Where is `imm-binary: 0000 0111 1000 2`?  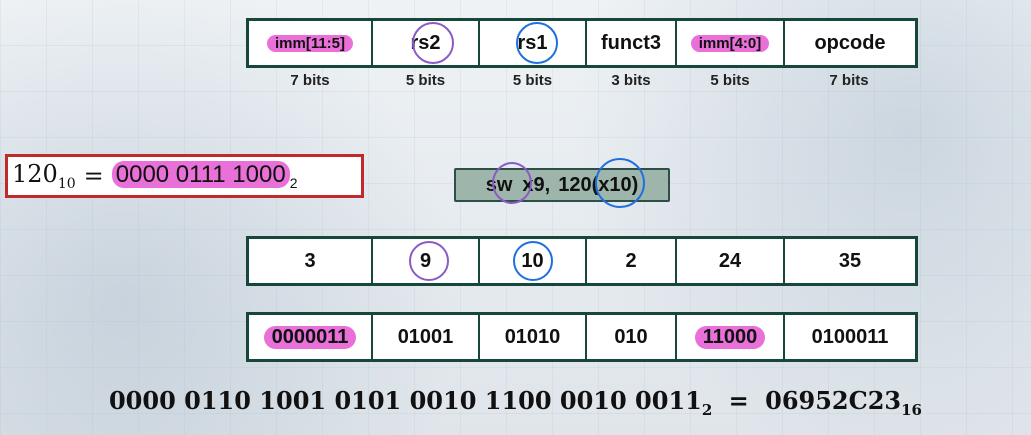
imm-binary: 0000 0111 1000 2 is located at coordinates (204, 176).